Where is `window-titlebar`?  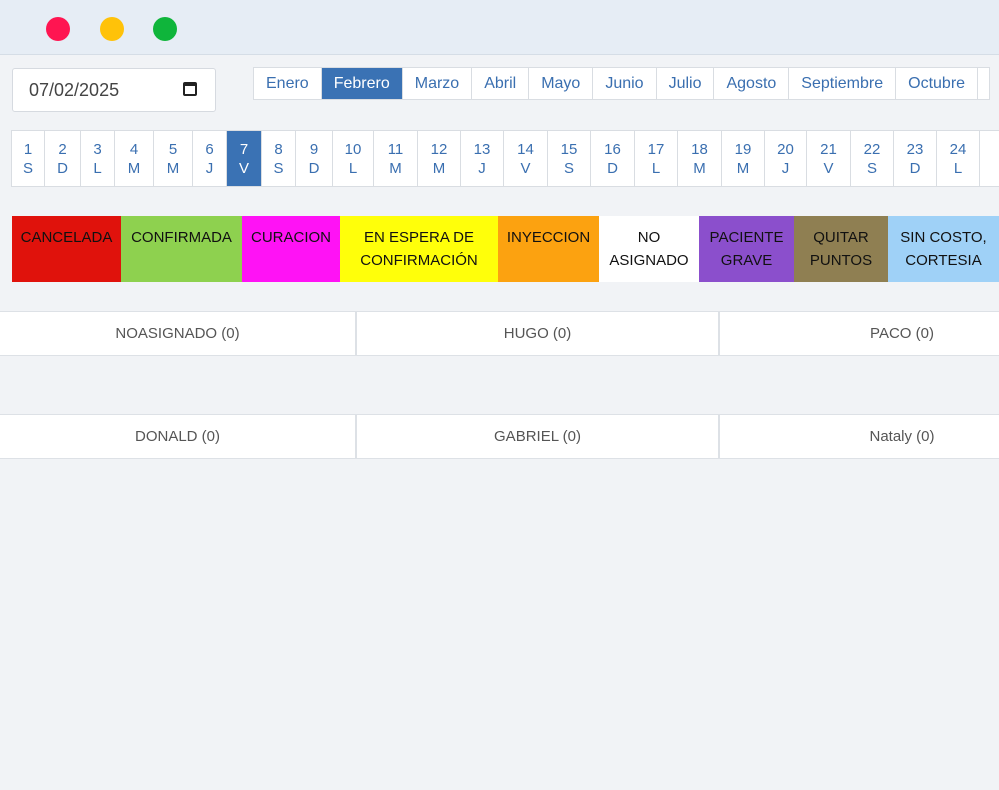 window-titlebar is located at coordinates (499, 27).